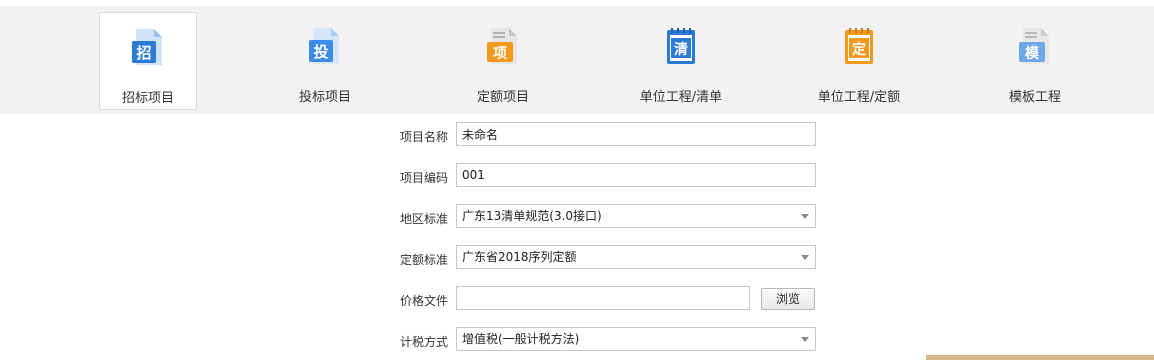 The height and width of the screenshot is (360, 1154). What do you see at coordinates (423, 260) in the screenshot?
I see `quota-standard-label: 定额标准` at bounding box center [423, 260].